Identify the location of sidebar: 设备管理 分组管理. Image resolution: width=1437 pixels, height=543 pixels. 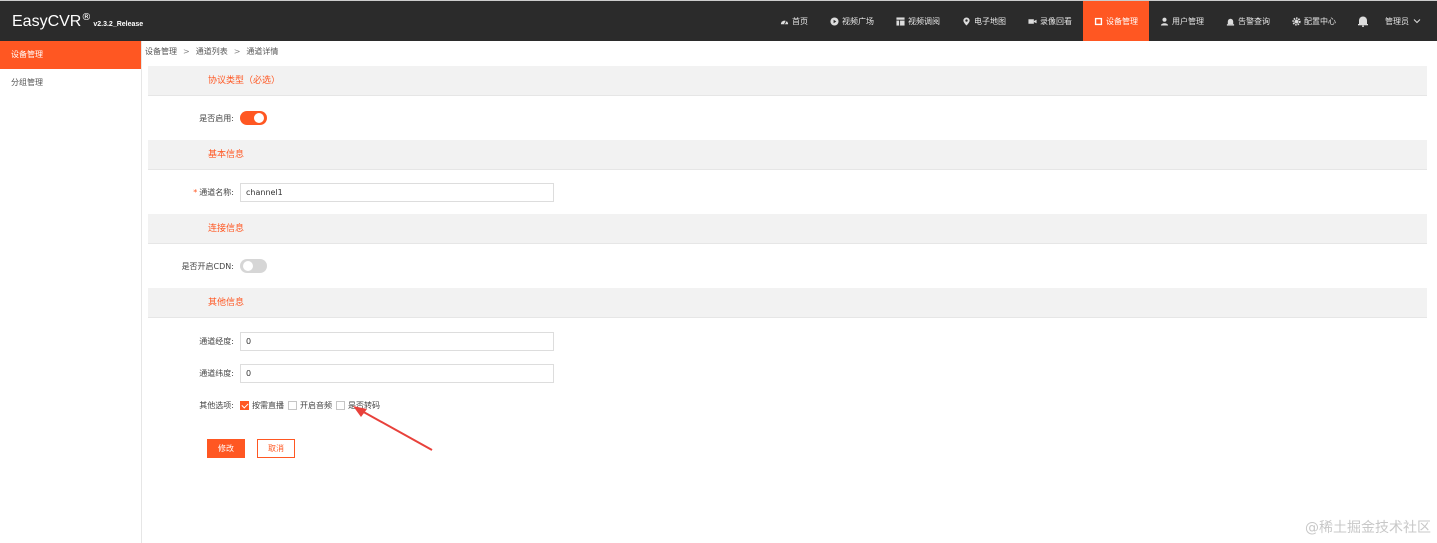
(71, 292).